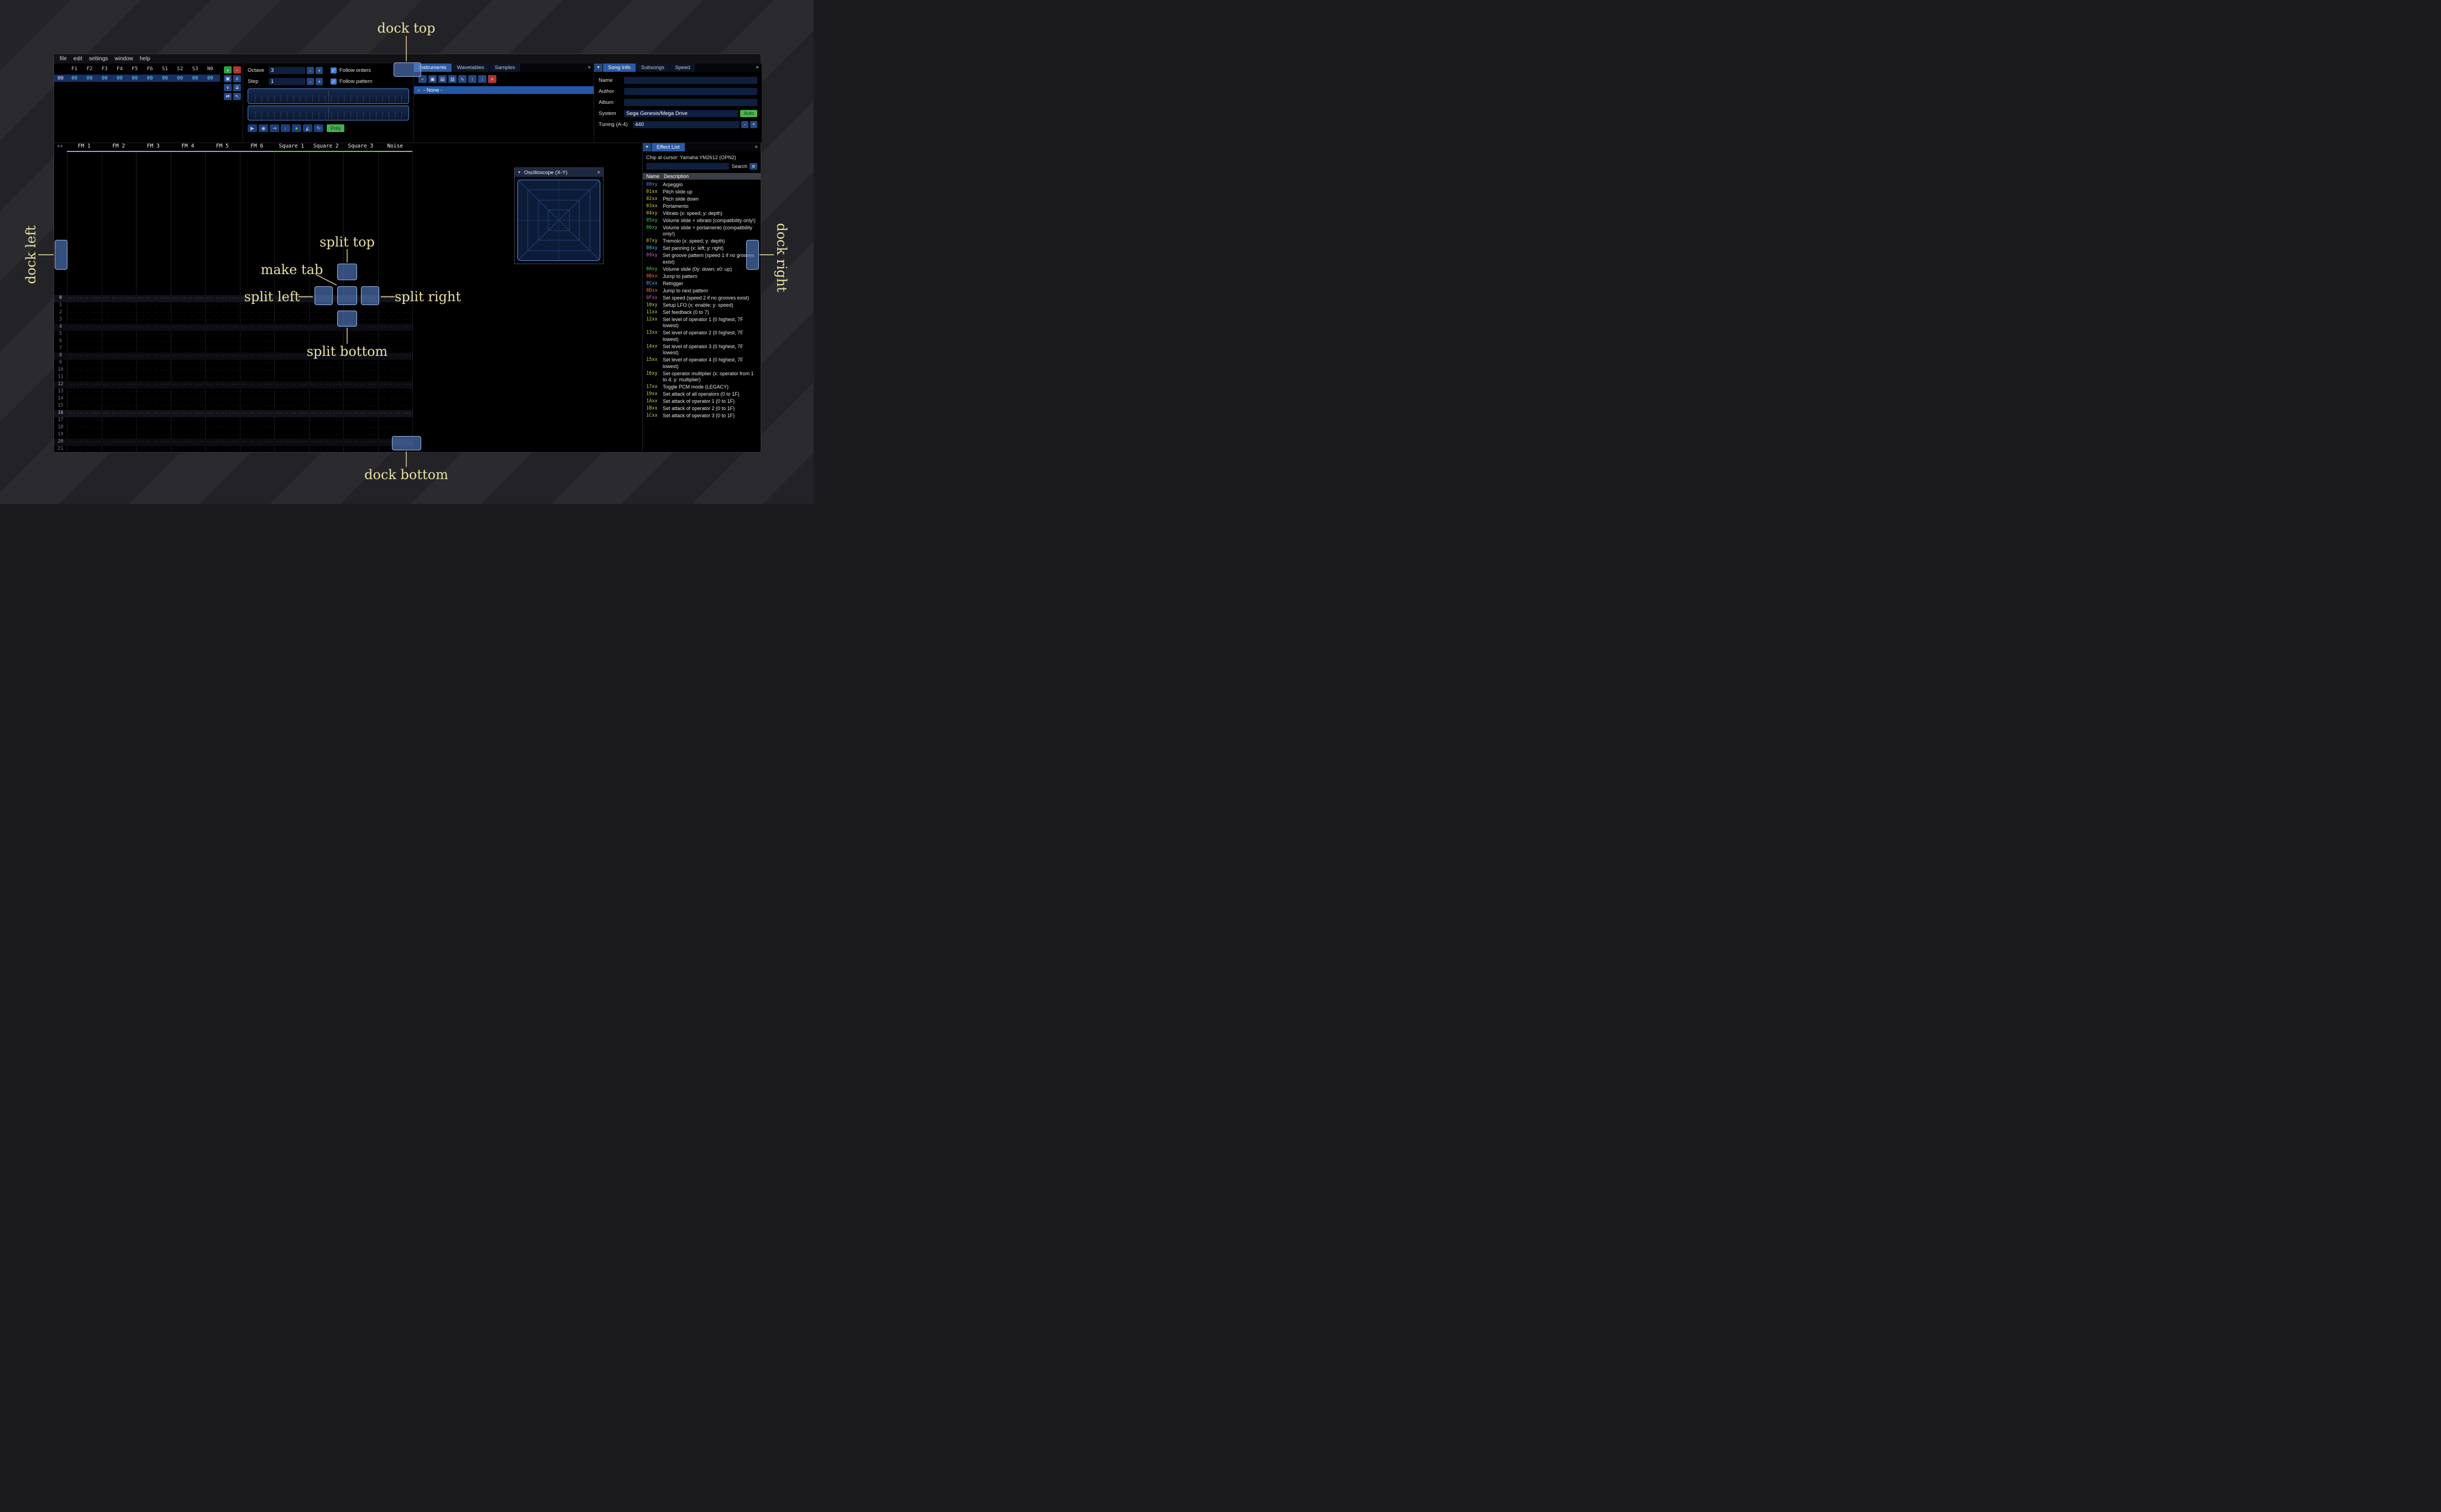 This screenshot has height=1512, width=2441. Describe the element at coordinates (690, 102) in the screenshot. I see `album-input` at that location.